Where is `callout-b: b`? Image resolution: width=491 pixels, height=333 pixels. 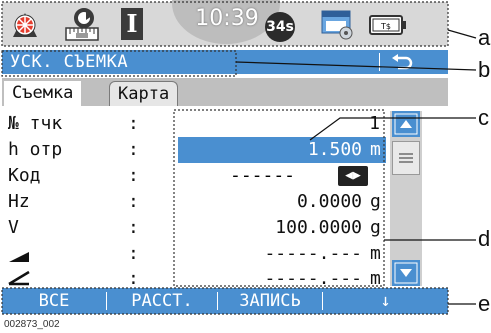
callout-b: b is located at coordinates (484, 69).